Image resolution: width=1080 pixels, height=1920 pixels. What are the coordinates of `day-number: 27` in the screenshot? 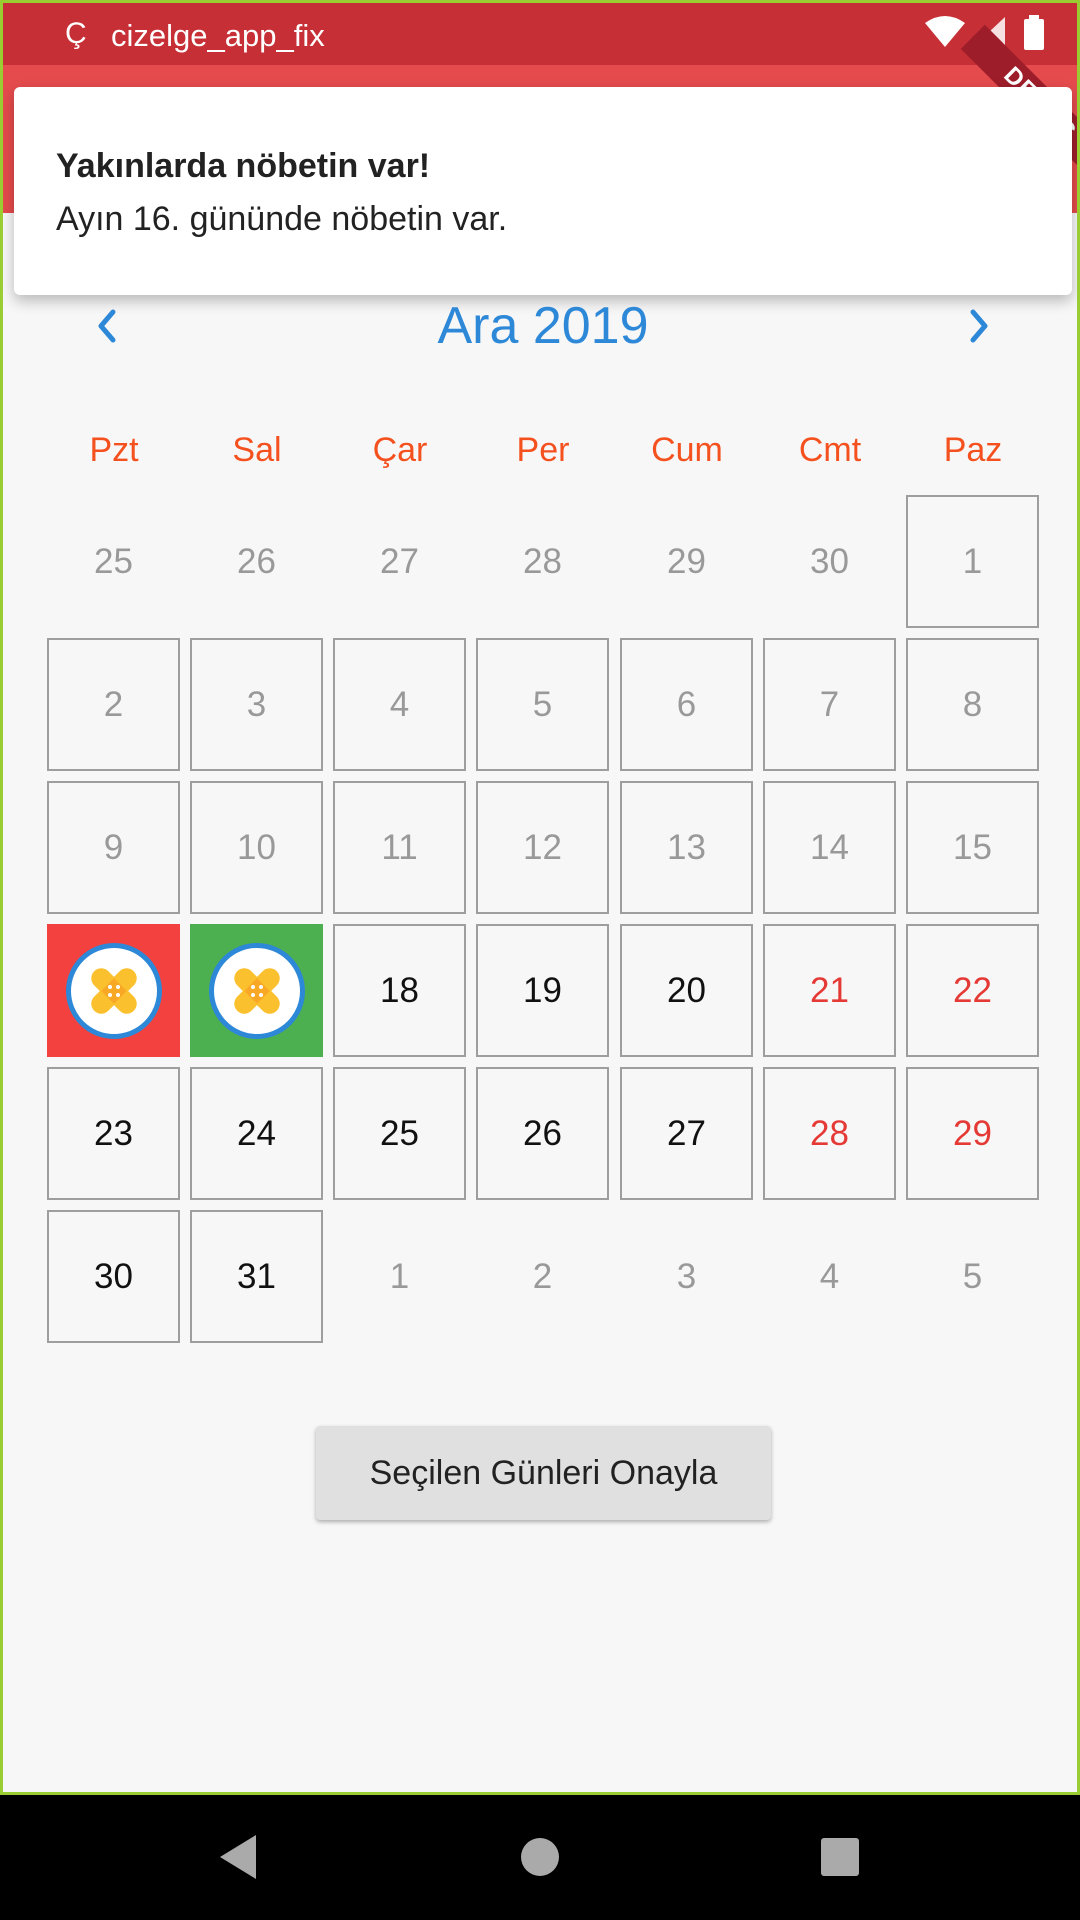 It's located at (686, 1133).